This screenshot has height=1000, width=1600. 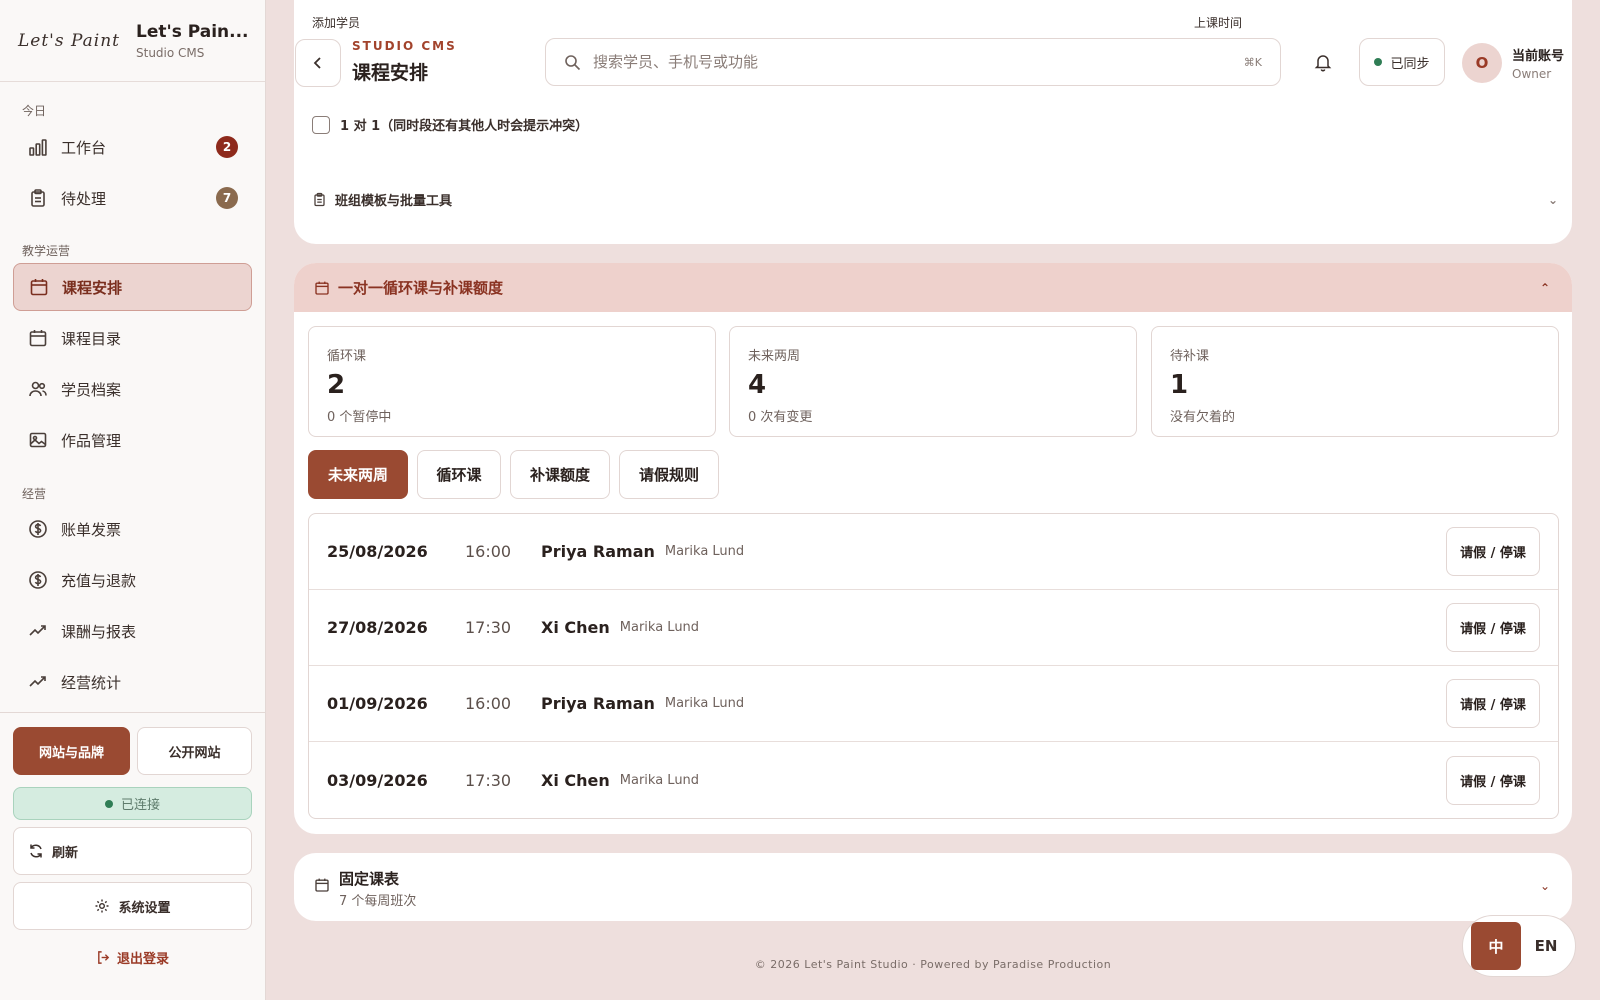 I want to click on users-icon, so click(x=38, y=389).